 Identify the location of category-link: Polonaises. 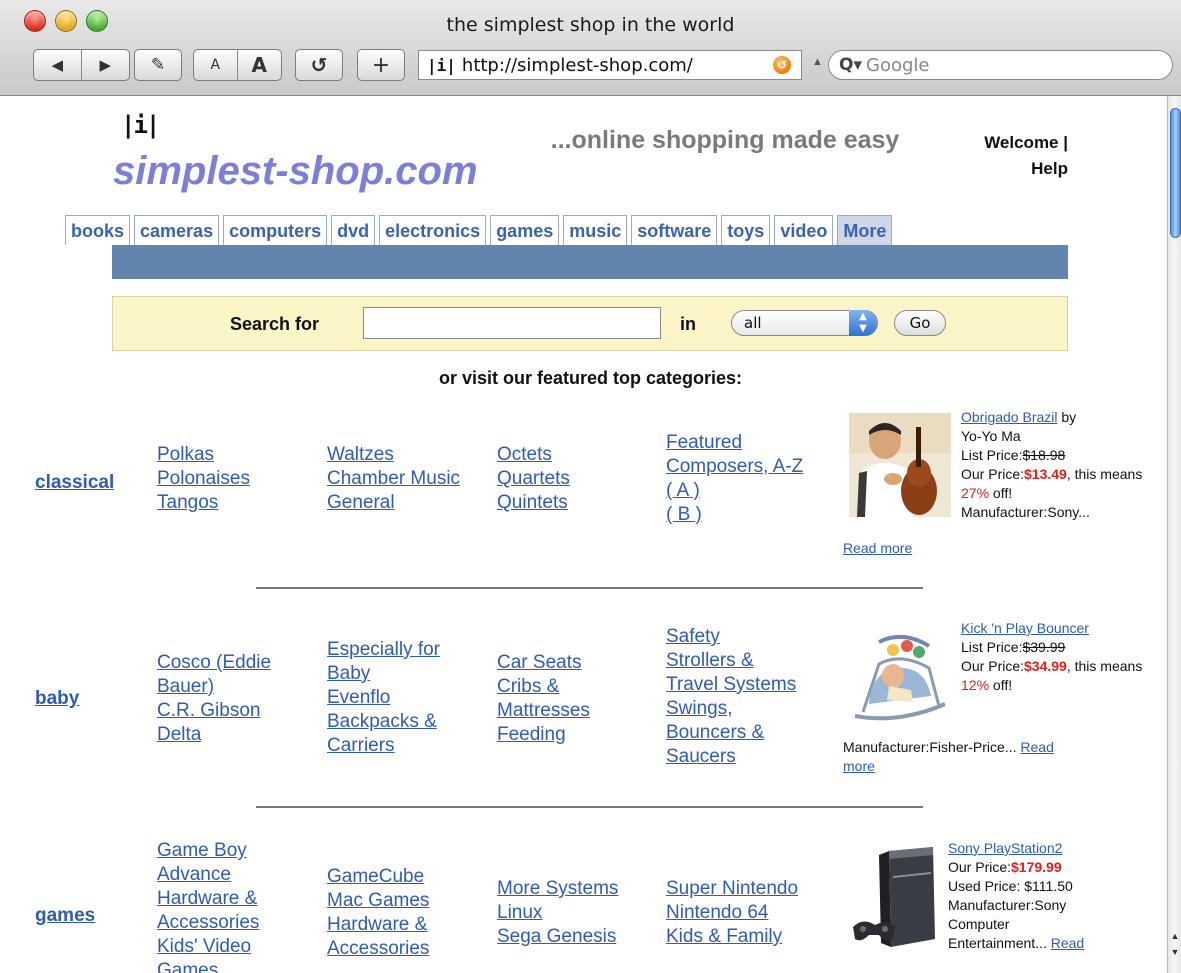
(203, 479).